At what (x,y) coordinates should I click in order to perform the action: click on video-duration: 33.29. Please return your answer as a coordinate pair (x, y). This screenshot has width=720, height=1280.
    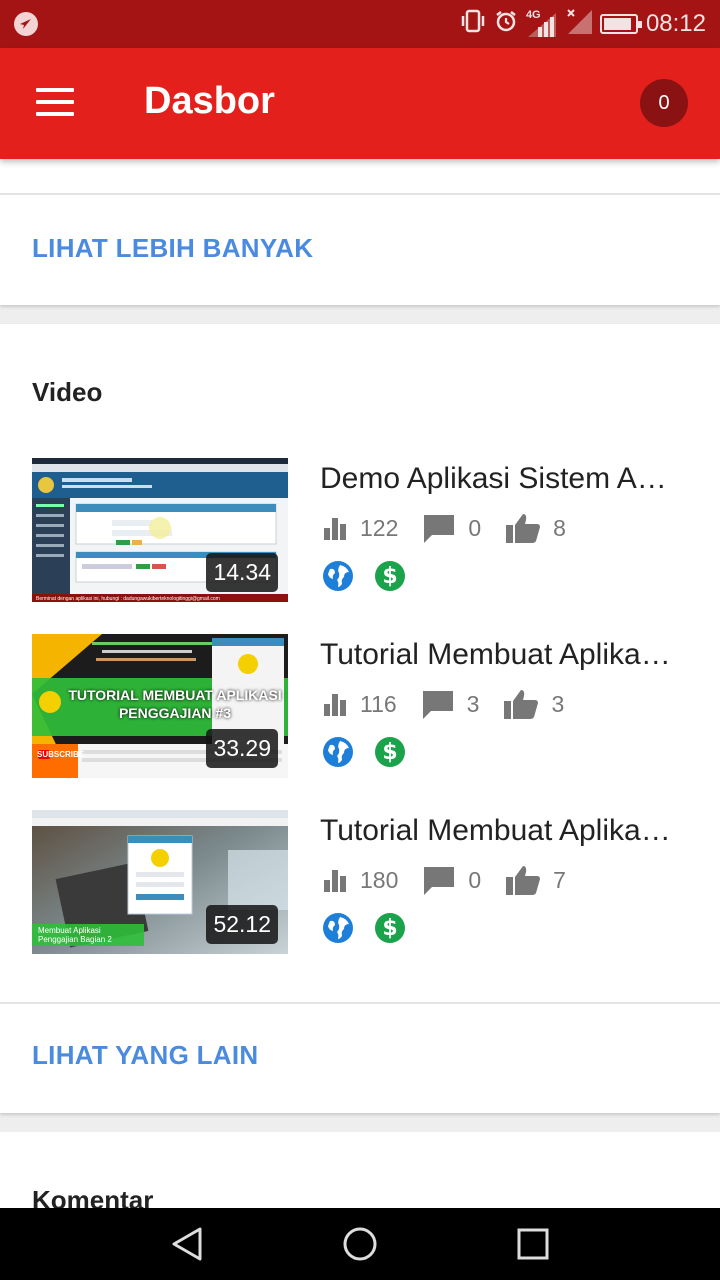
    Looking at the image, I should click on (242, 748).